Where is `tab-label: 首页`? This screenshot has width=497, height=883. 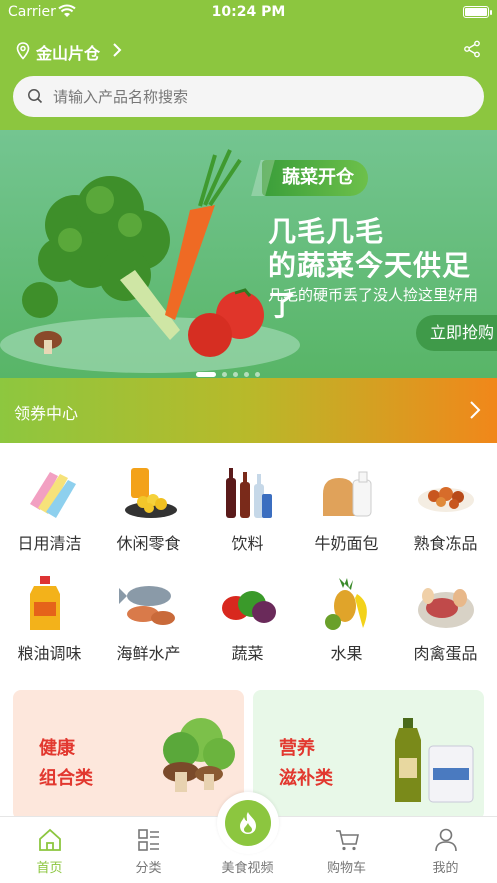 tab-label: 首页 is located at coordinates (49, 868).